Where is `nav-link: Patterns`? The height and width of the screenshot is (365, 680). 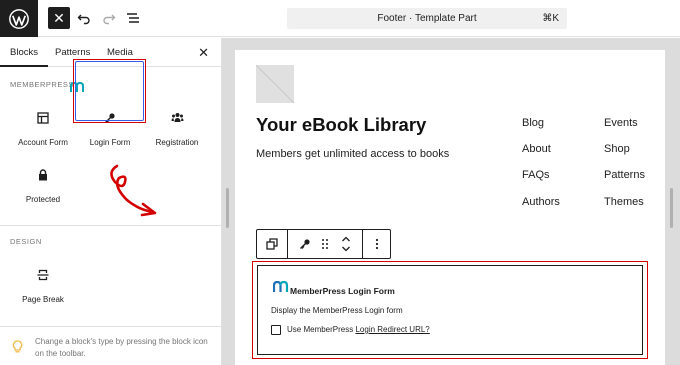 nav-link: Patterns is located at coordinates (624, 175).